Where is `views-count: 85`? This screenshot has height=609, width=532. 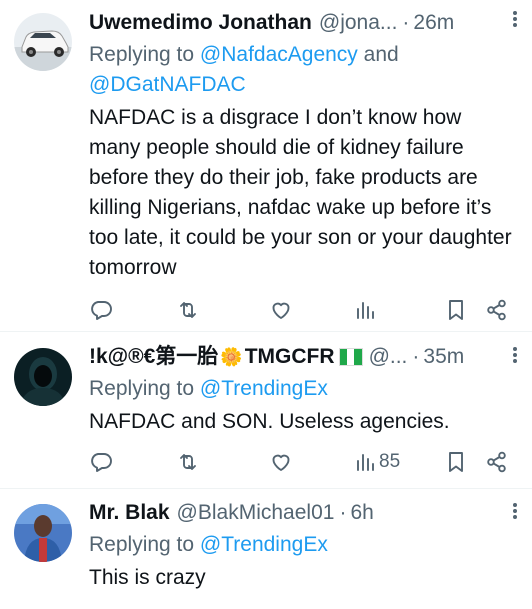
views-count: 85 is located at coordinates (390, 461).